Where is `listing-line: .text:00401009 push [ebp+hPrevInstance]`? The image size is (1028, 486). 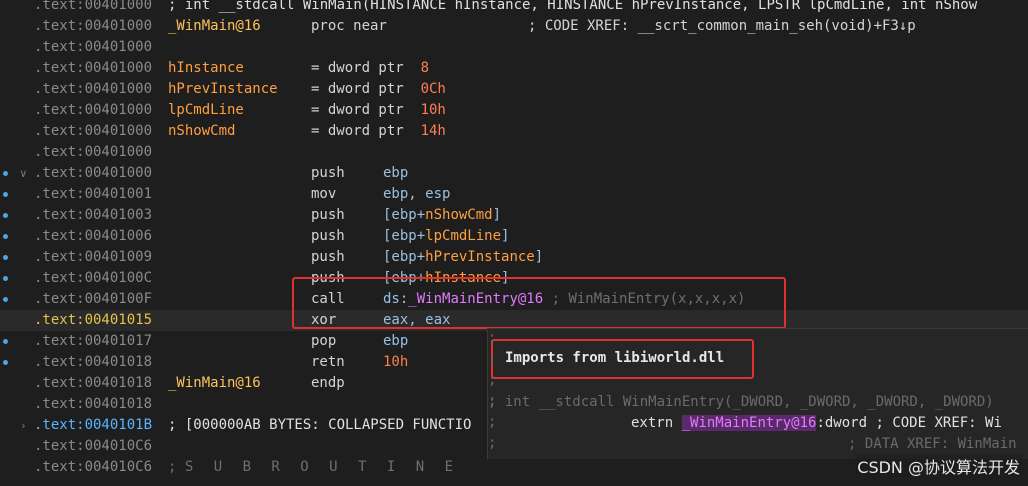 listing-line: .text:00401009 push [ebp+hPrevInstance] is located at coordinates (514, 257).